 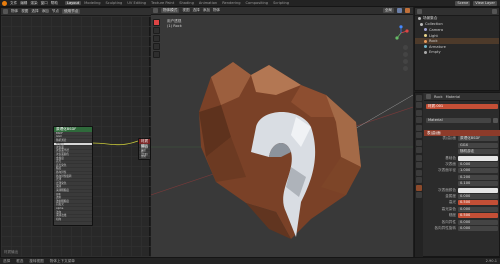 What do you see at coordinates (419, 180) in the screenshot?
I see `data-tab-icon` at bounding box center [419, 180].